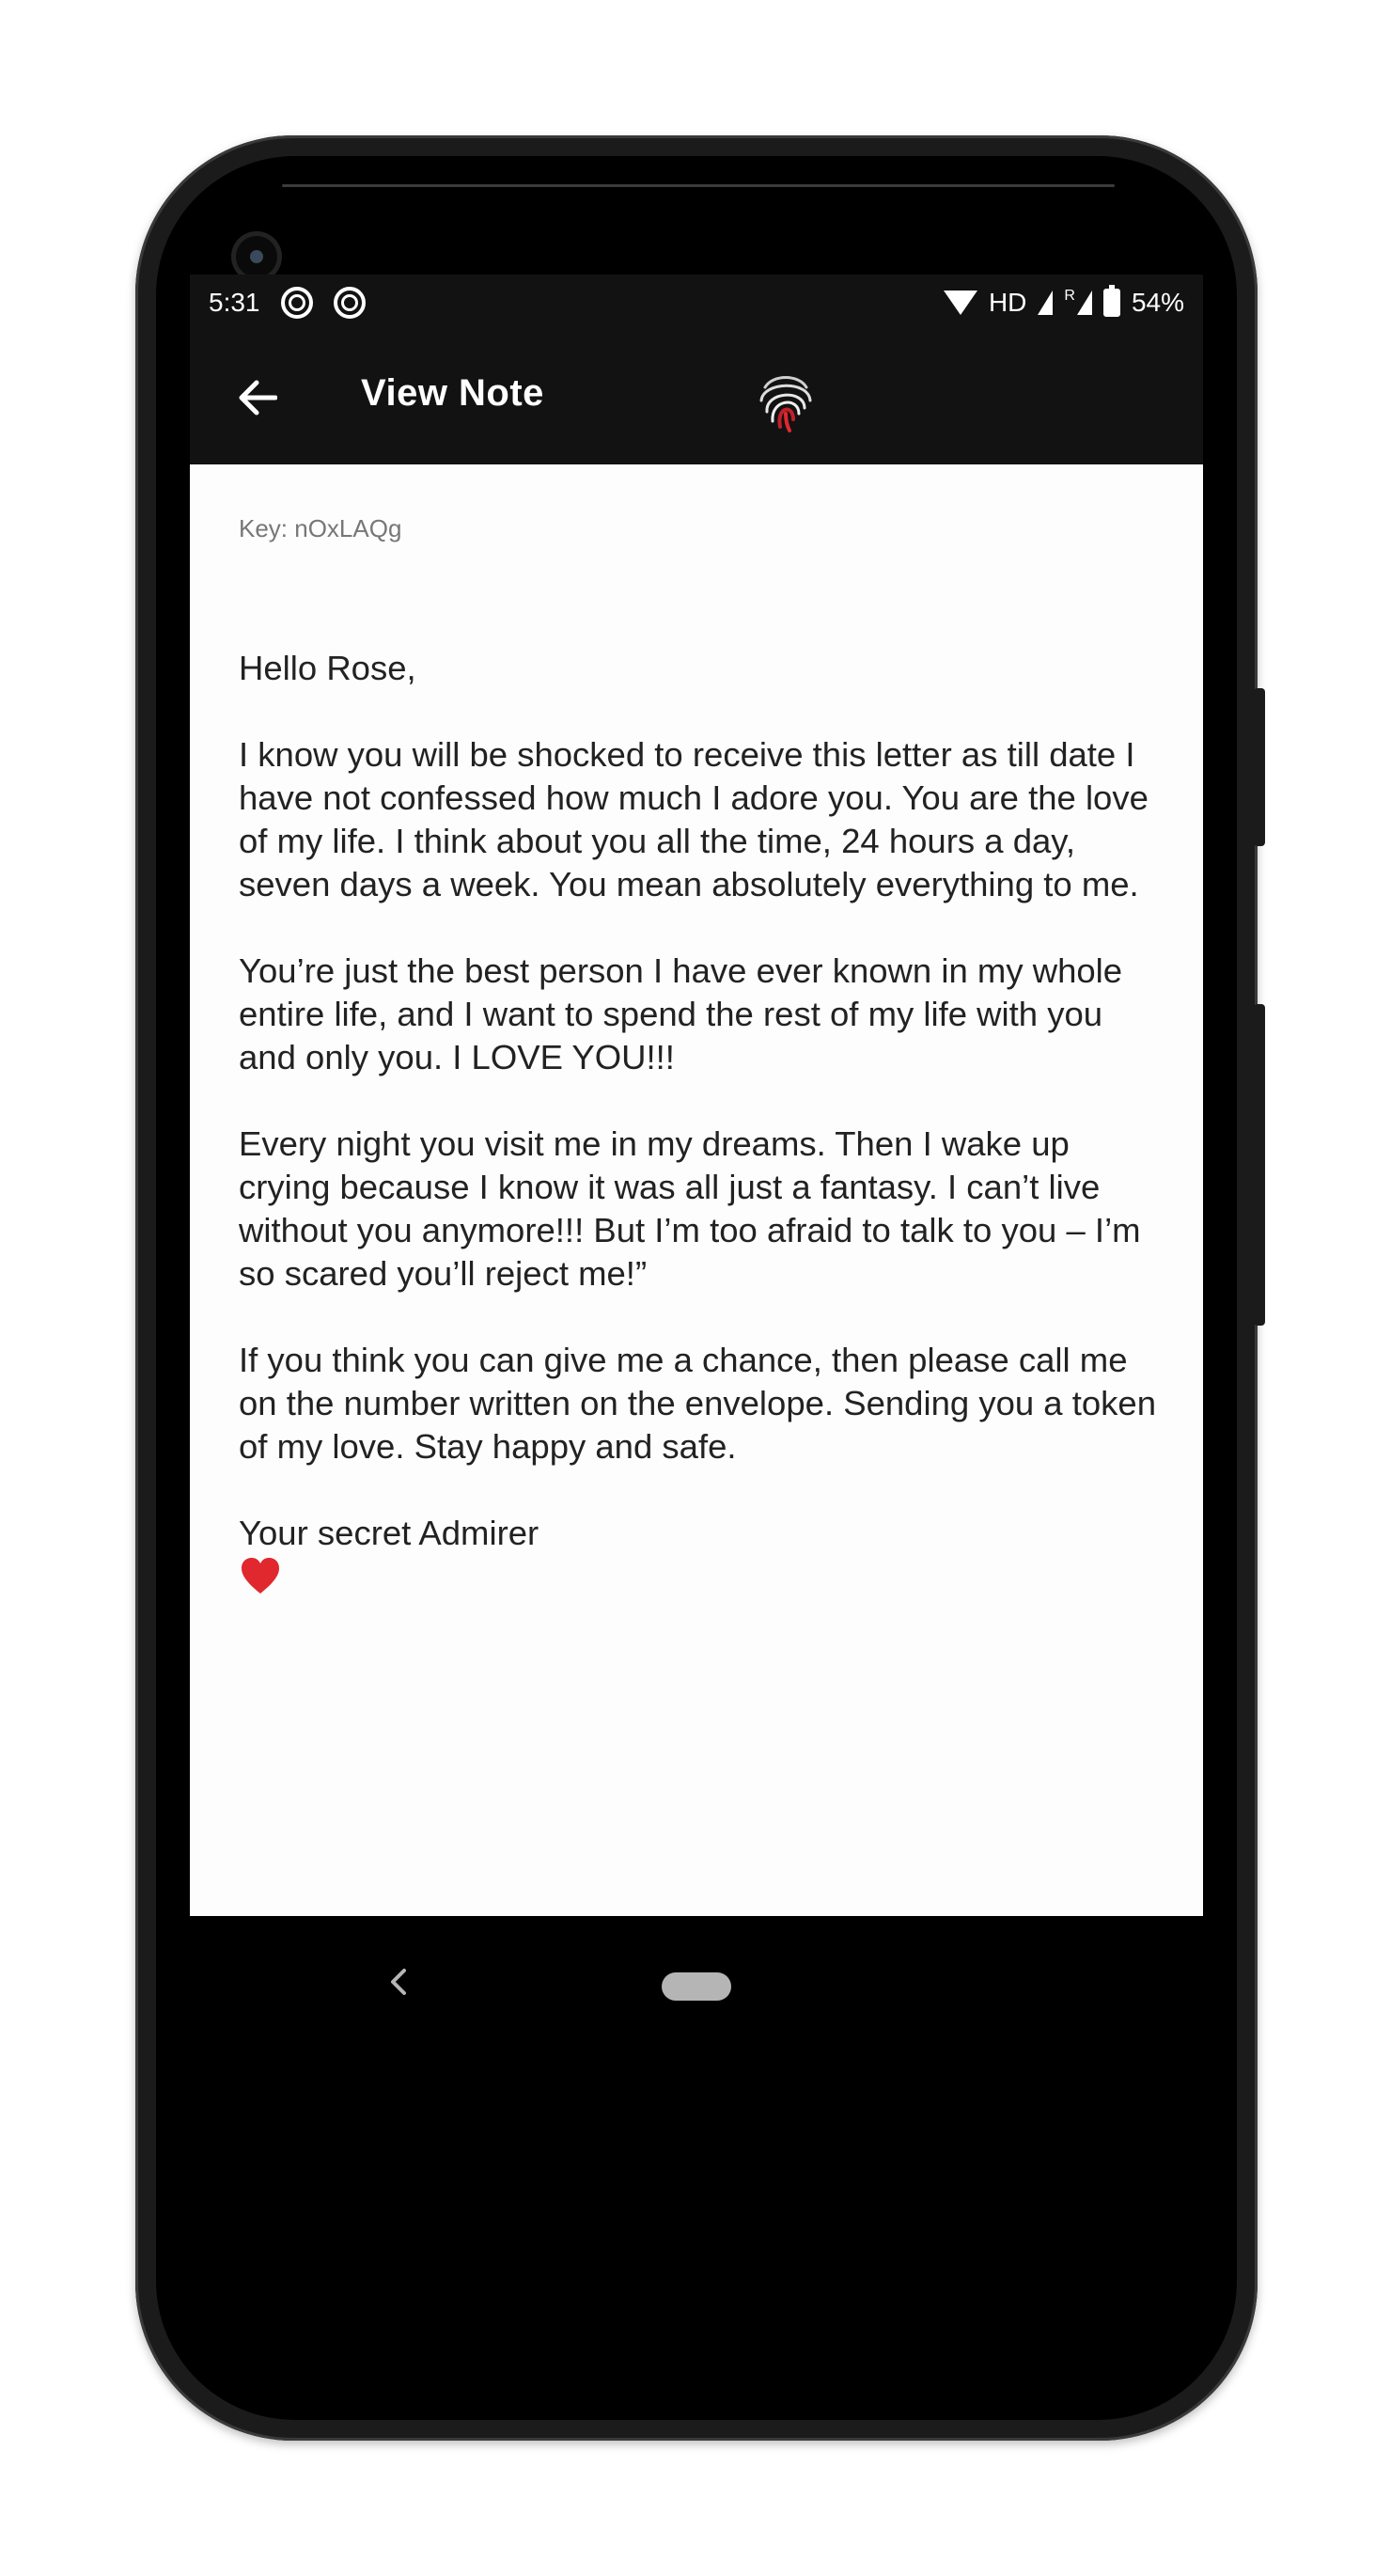  I want to click on note-signature: Your secret Admirer, so click(389, 1533).